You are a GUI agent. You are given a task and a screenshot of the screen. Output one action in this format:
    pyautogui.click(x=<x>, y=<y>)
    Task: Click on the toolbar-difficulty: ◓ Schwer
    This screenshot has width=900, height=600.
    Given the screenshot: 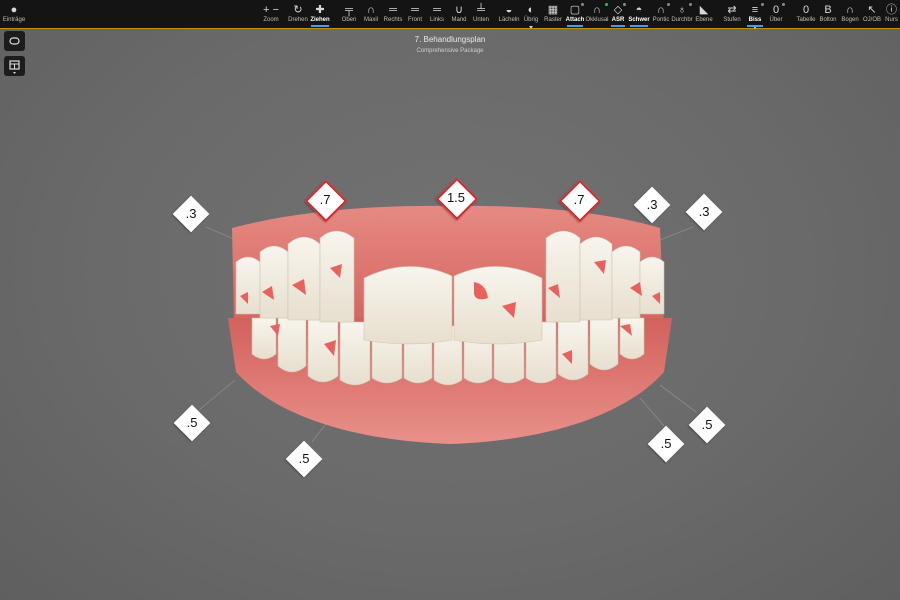 What is the action you would take?
    pyautogui.click(x=639, y=14)
    